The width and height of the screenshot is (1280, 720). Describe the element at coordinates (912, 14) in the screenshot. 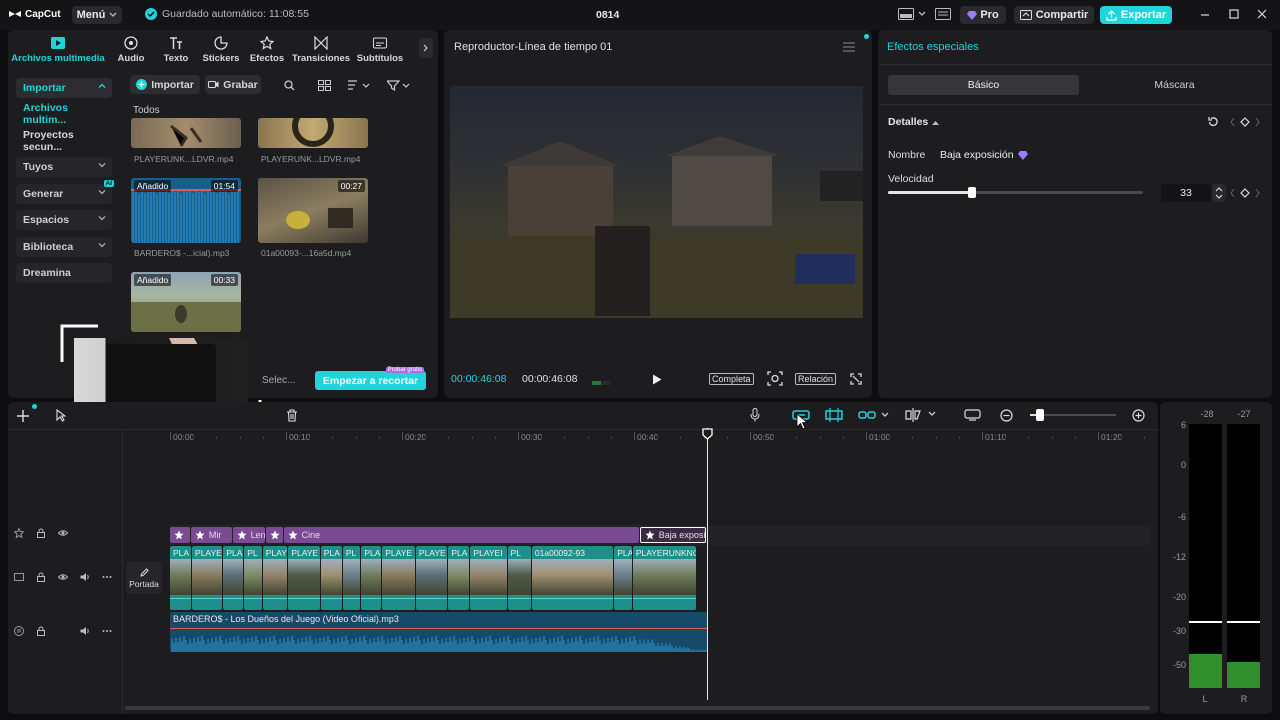

I see `layout-button` at that location.